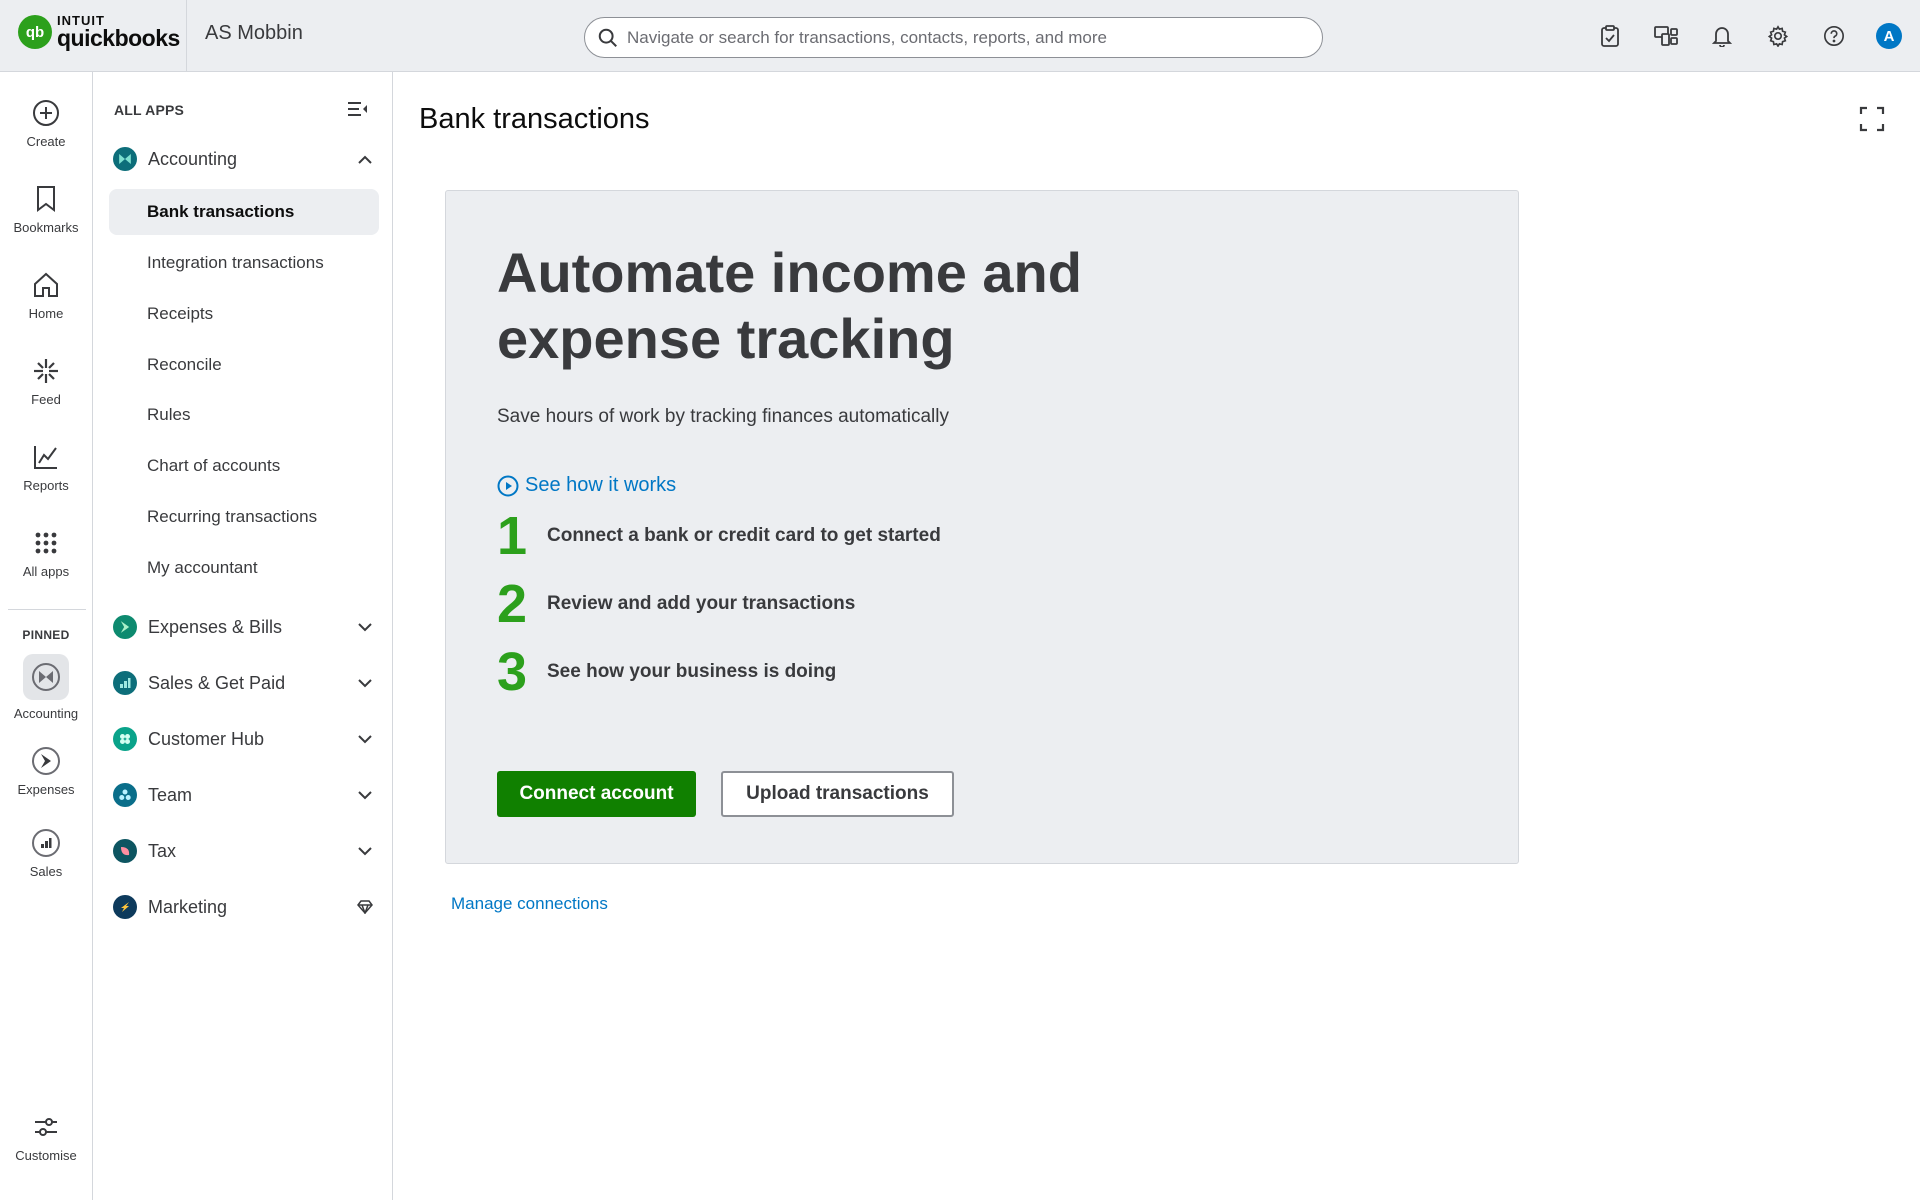 This screenshot has height=1200, width=1920. I want to click on page-title: Bank transactions, so click(534, 119).